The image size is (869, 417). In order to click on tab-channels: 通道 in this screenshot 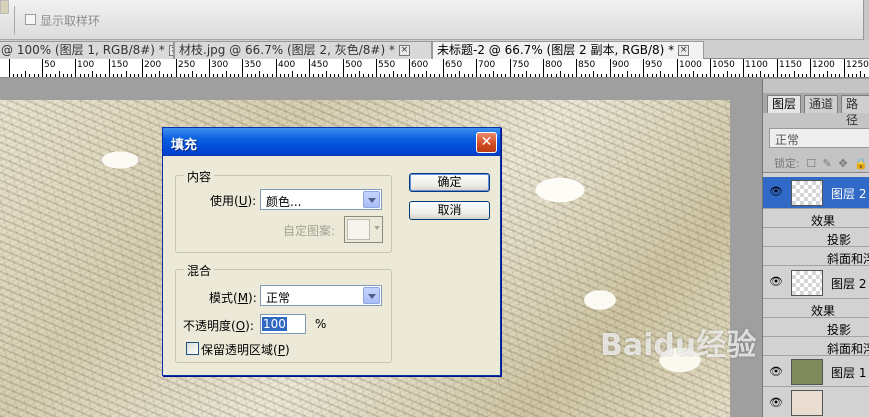, I will do `click(821, 104)`.